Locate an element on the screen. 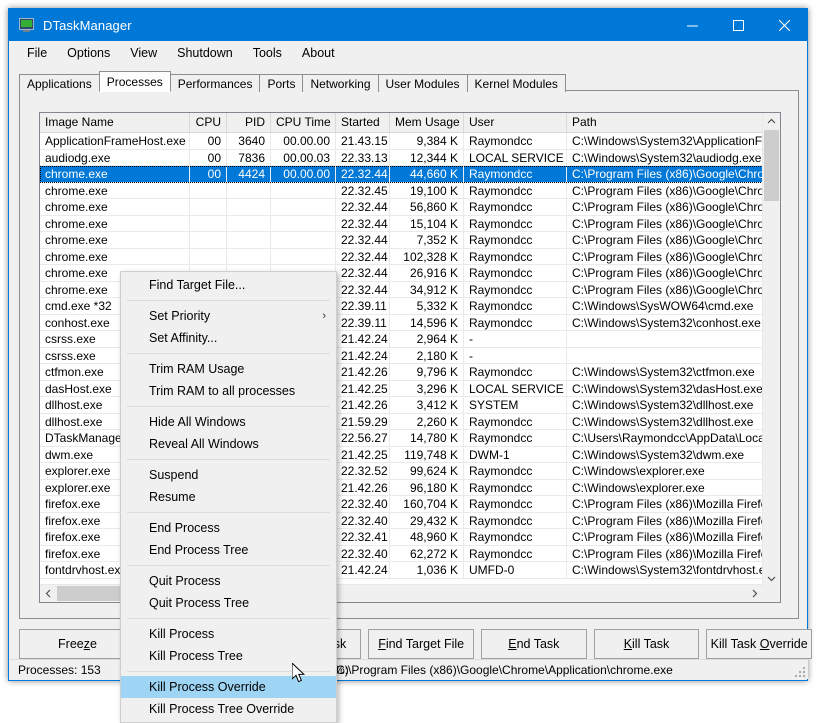 This screenshot has width=820, height=723. context-menu-item-trim-ram-to-all-processes: Trim RAM to all processes is located at coordinates (228, 391).